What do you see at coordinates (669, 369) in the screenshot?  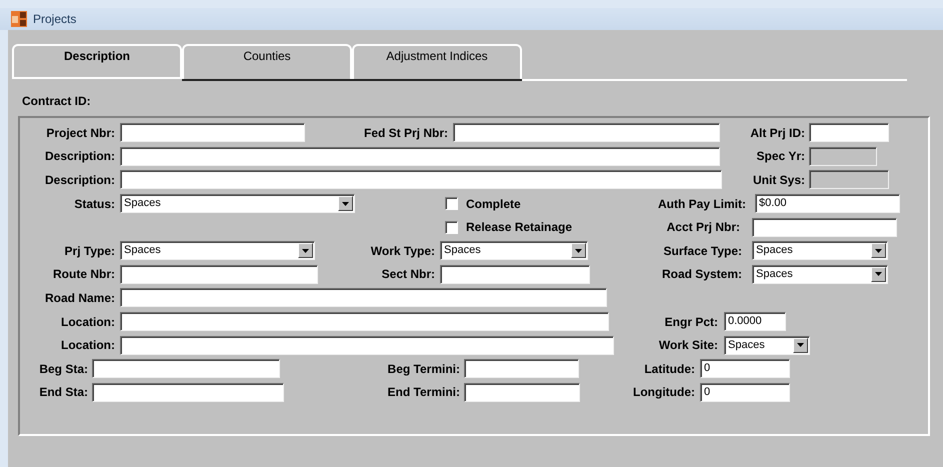 I see `field-label: Latitude:` at bounding box center [669, 369].